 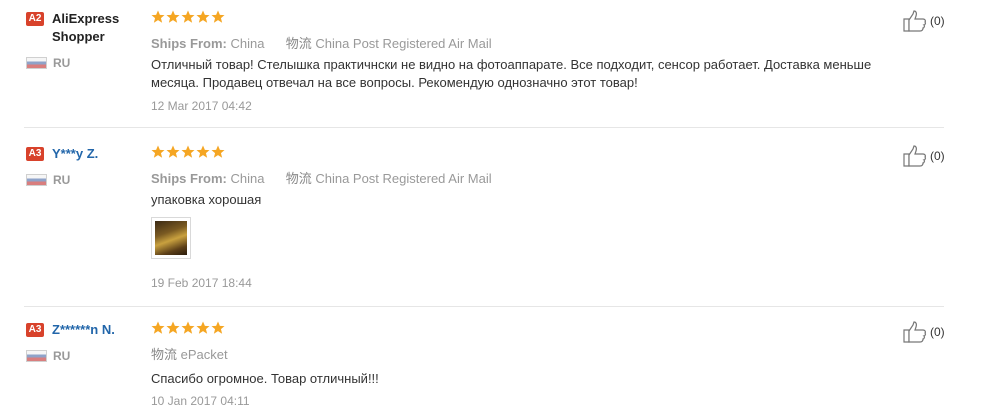 I want to click on review-photo, so click(x=171, y=238).